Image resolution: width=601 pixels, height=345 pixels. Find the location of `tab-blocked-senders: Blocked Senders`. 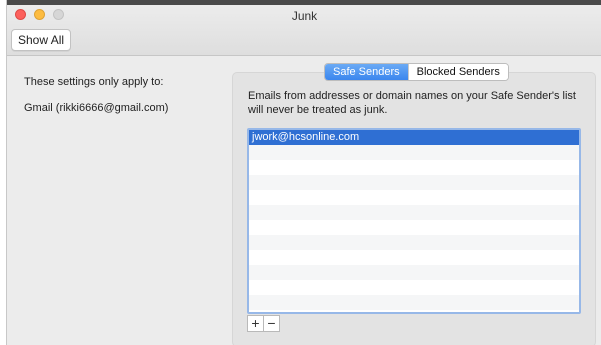

tab-blocked-senders: Blocked Senders is located at coordinates (457, 72).